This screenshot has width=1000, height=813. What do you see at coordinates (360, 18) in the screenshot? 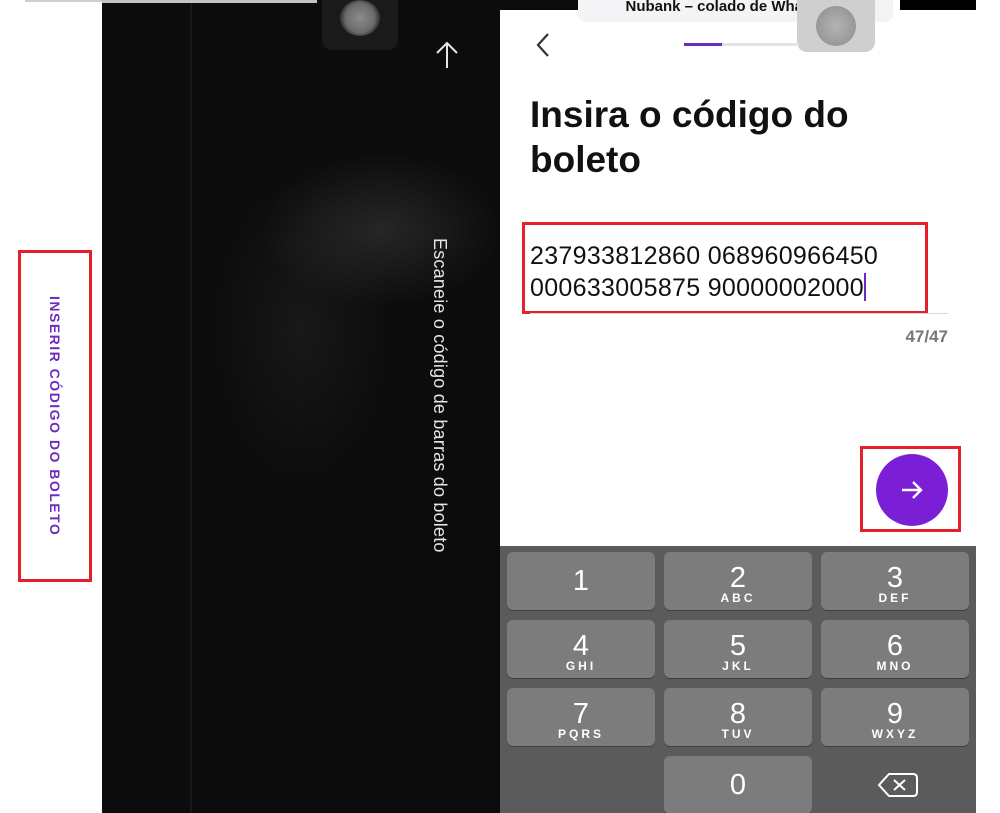
I see `camera-shutter-button` at bounding box center [360, 18].